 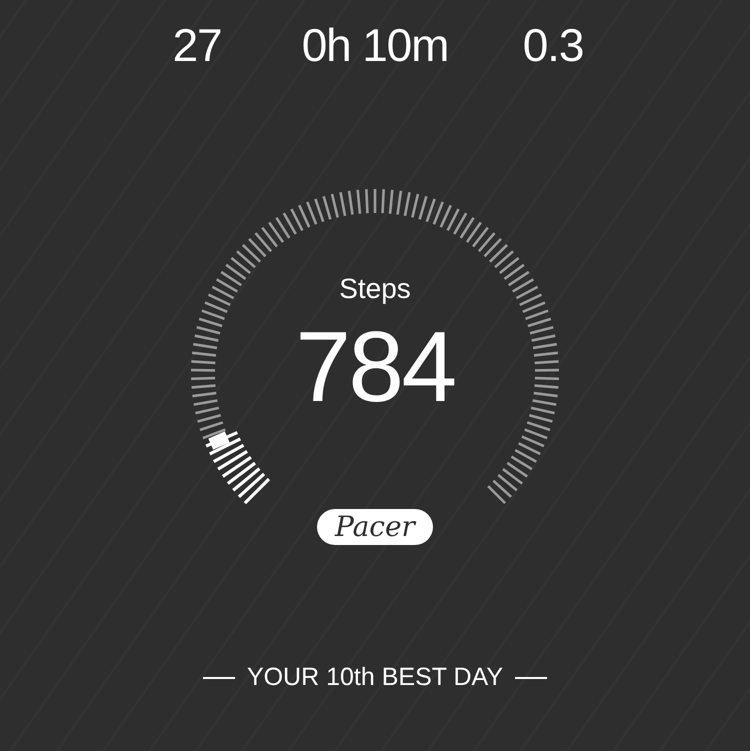 I want to click on stat-value: 27, so click(x=197, y=45).